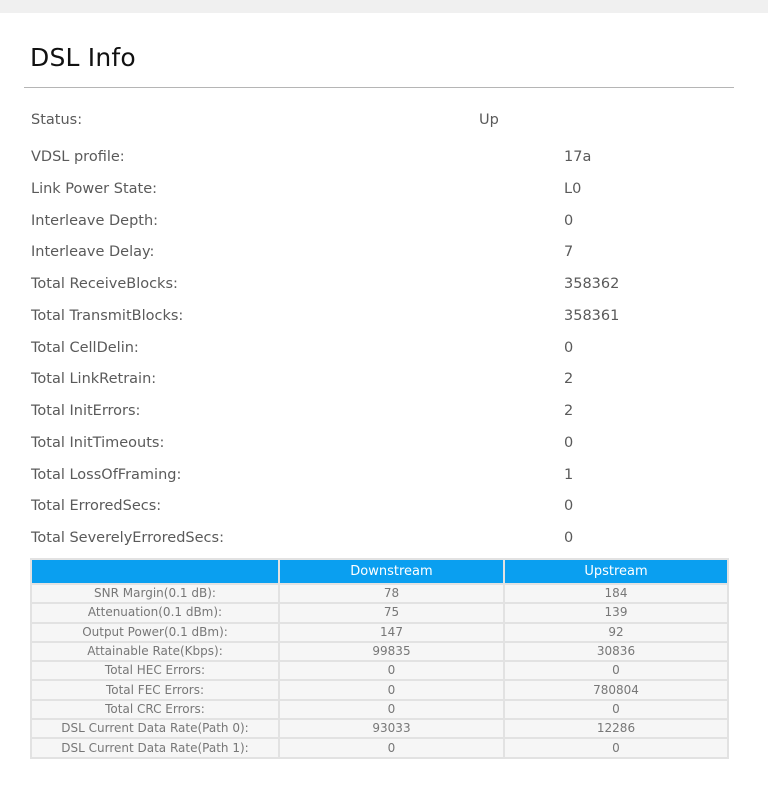  What do you see at coordinates (391, 571) in the screenshot?
I see `header-downstream: Downstream` at bounding box center [391, 571].